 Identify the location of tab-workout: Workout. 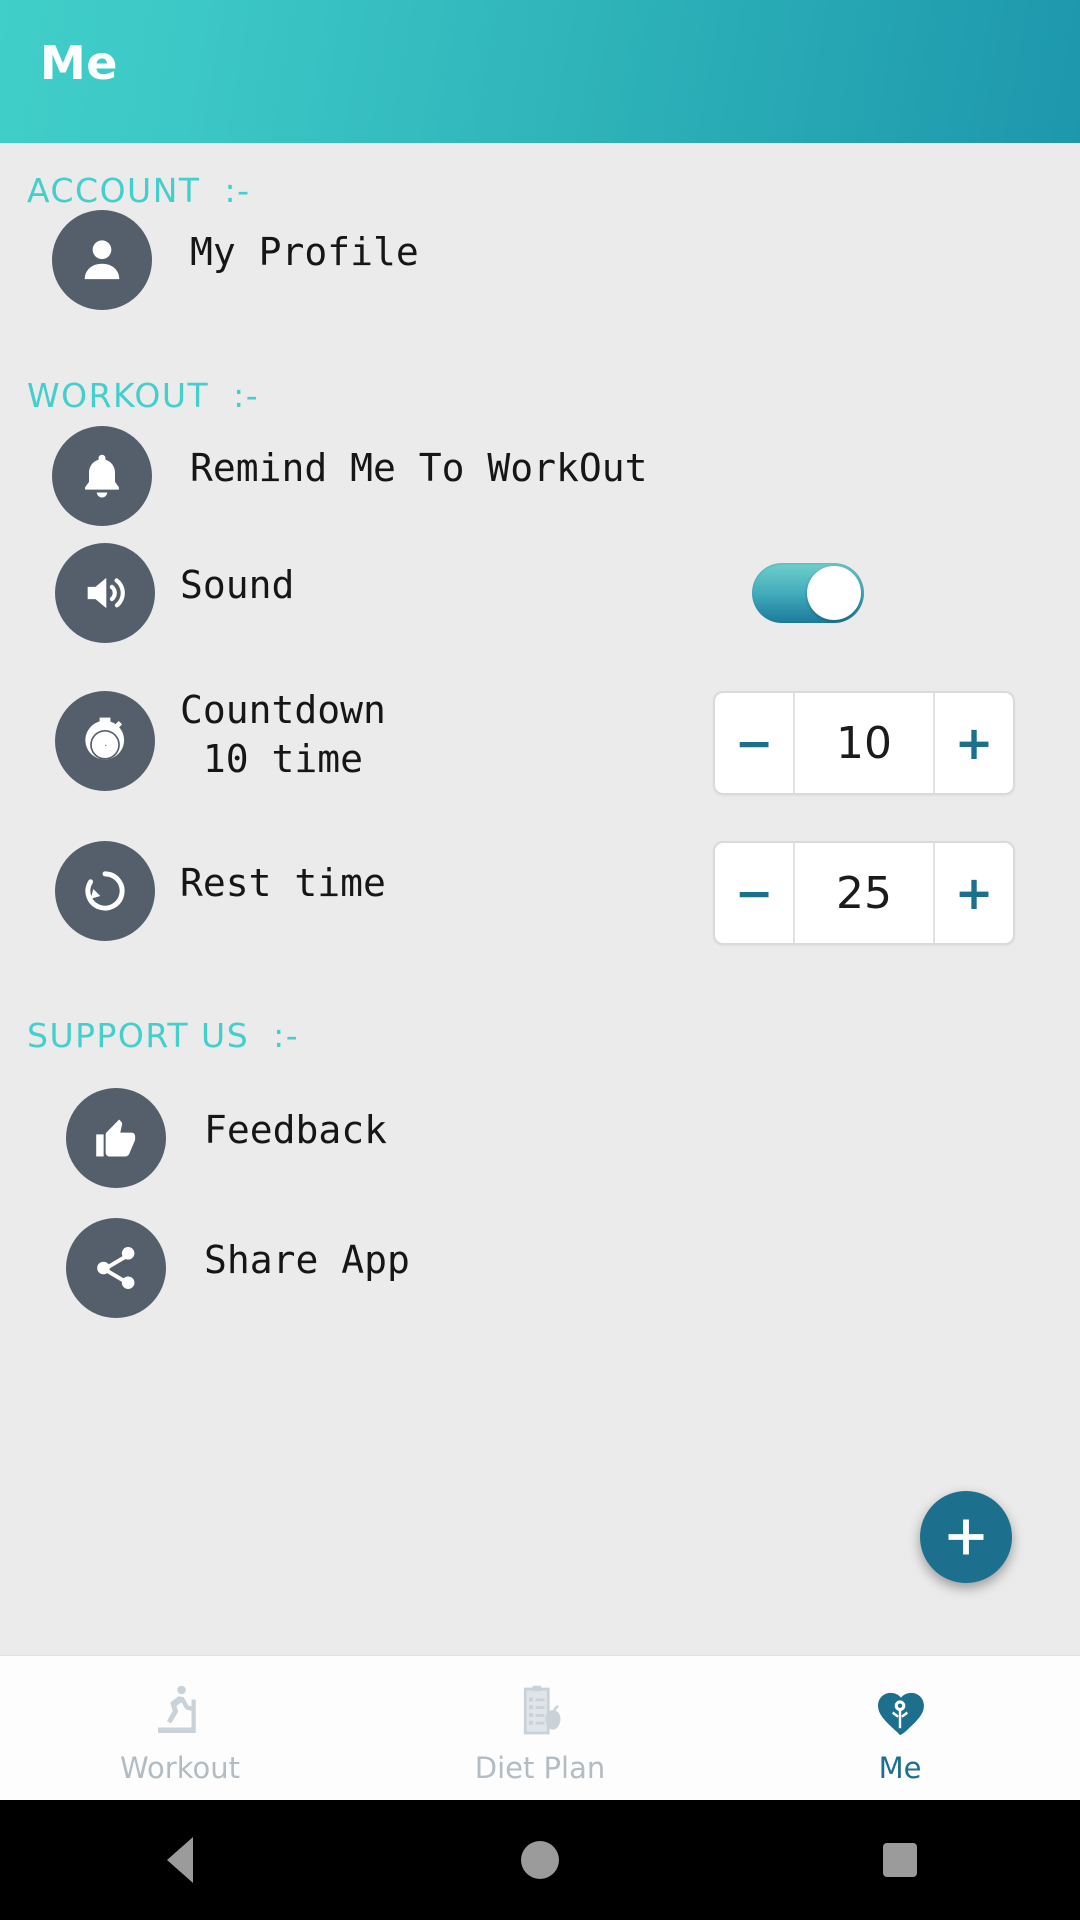
(180, 1728).